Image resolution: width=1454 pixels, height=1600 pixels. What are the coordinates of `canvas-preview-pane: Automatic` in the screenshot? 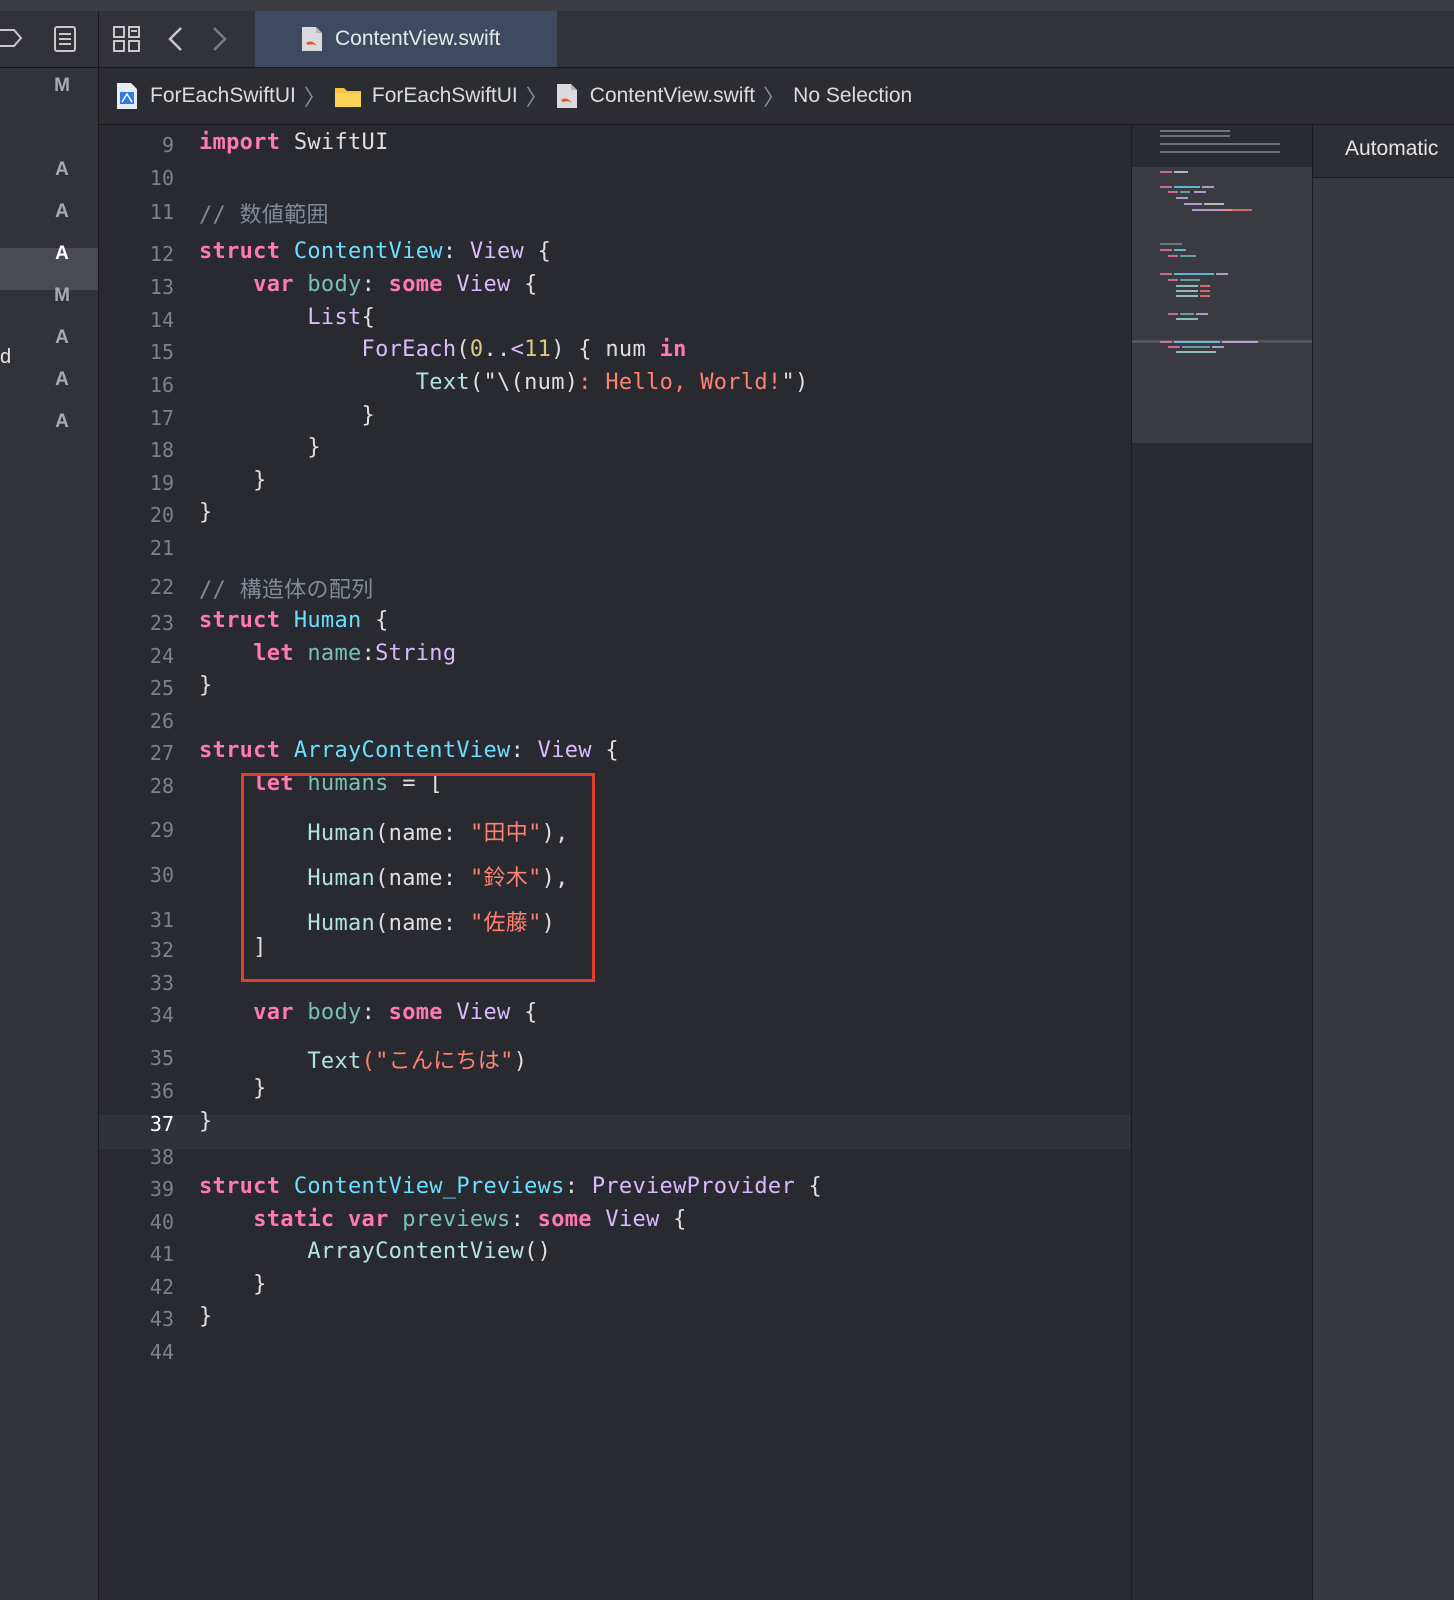 It's located at (1383, 862).